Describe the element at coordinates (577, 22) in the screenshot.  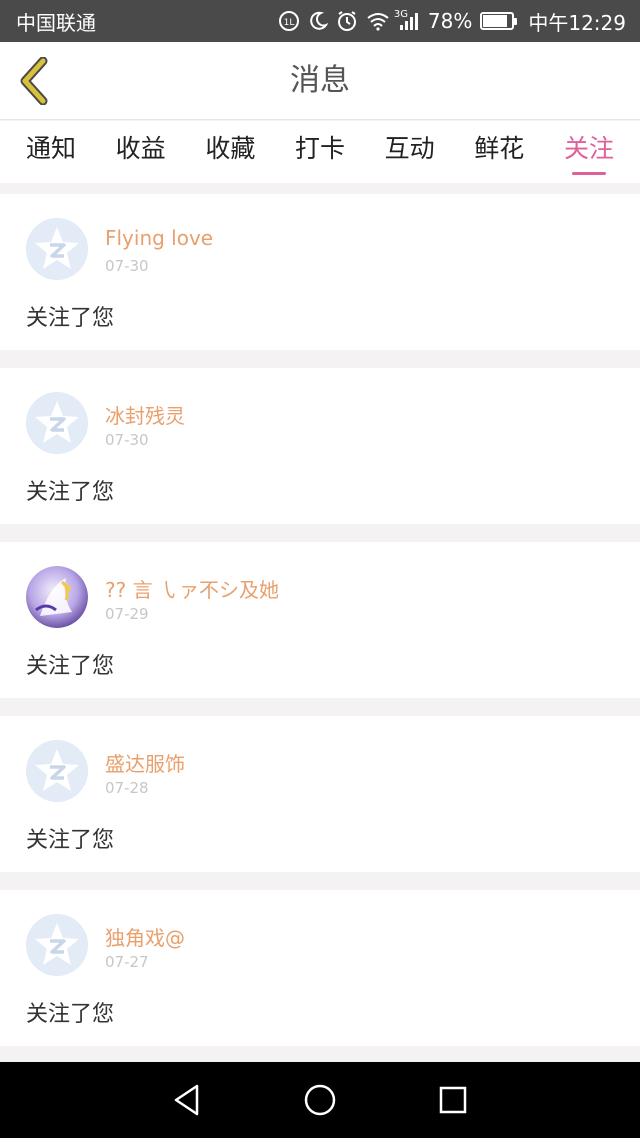
I see `clock: 中午12:29` at that location.